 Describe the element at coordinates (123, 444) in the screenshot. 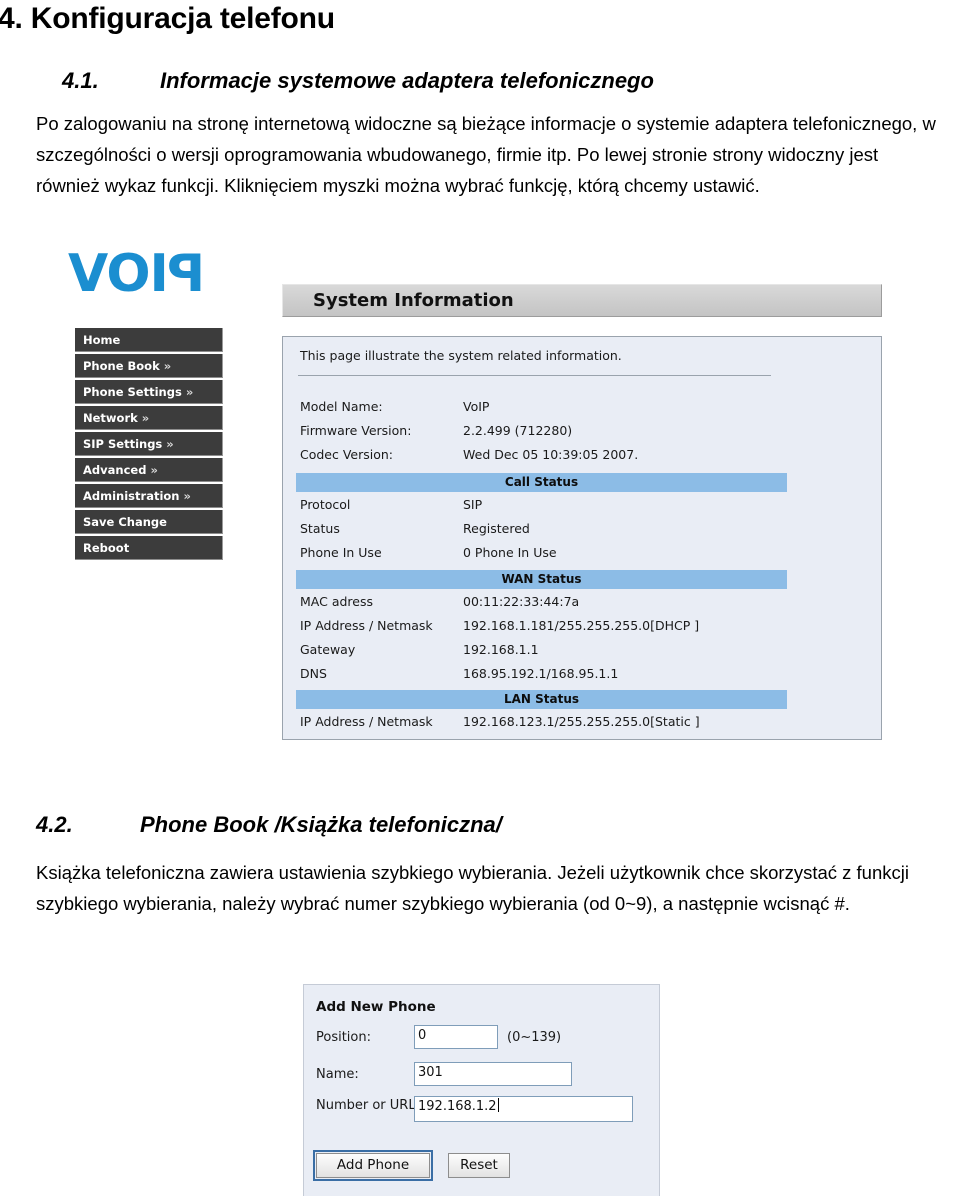

I see `sidebar-item-label: SIP Settings` at that location.